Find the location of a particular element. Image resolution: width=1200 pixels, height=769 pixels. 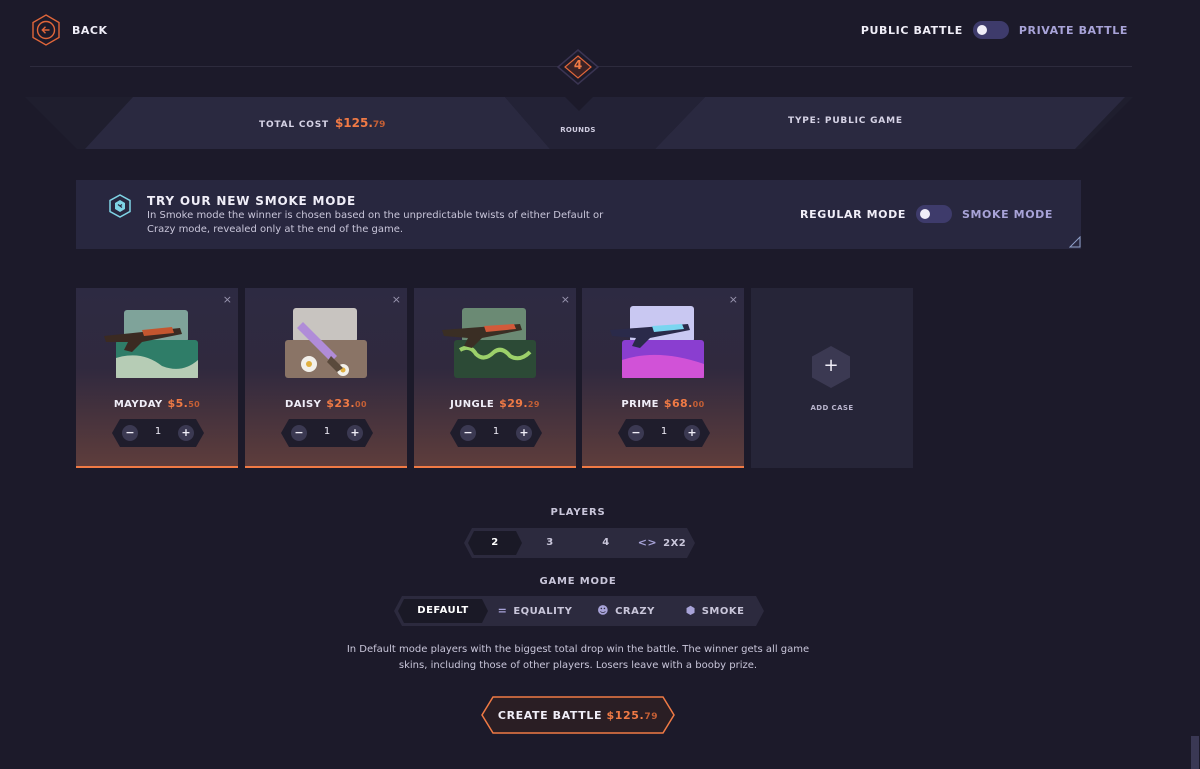

back-label: BACK is located at coordinates (90, 30).